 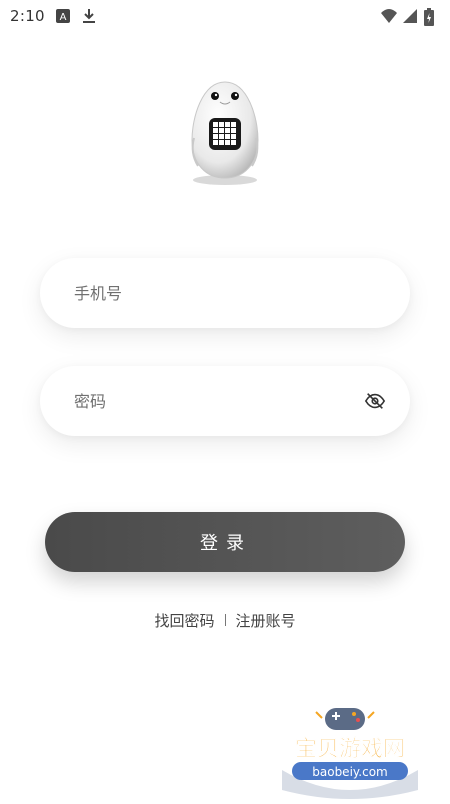 I want to click on svg-text: A, so click(x=62, y=17).